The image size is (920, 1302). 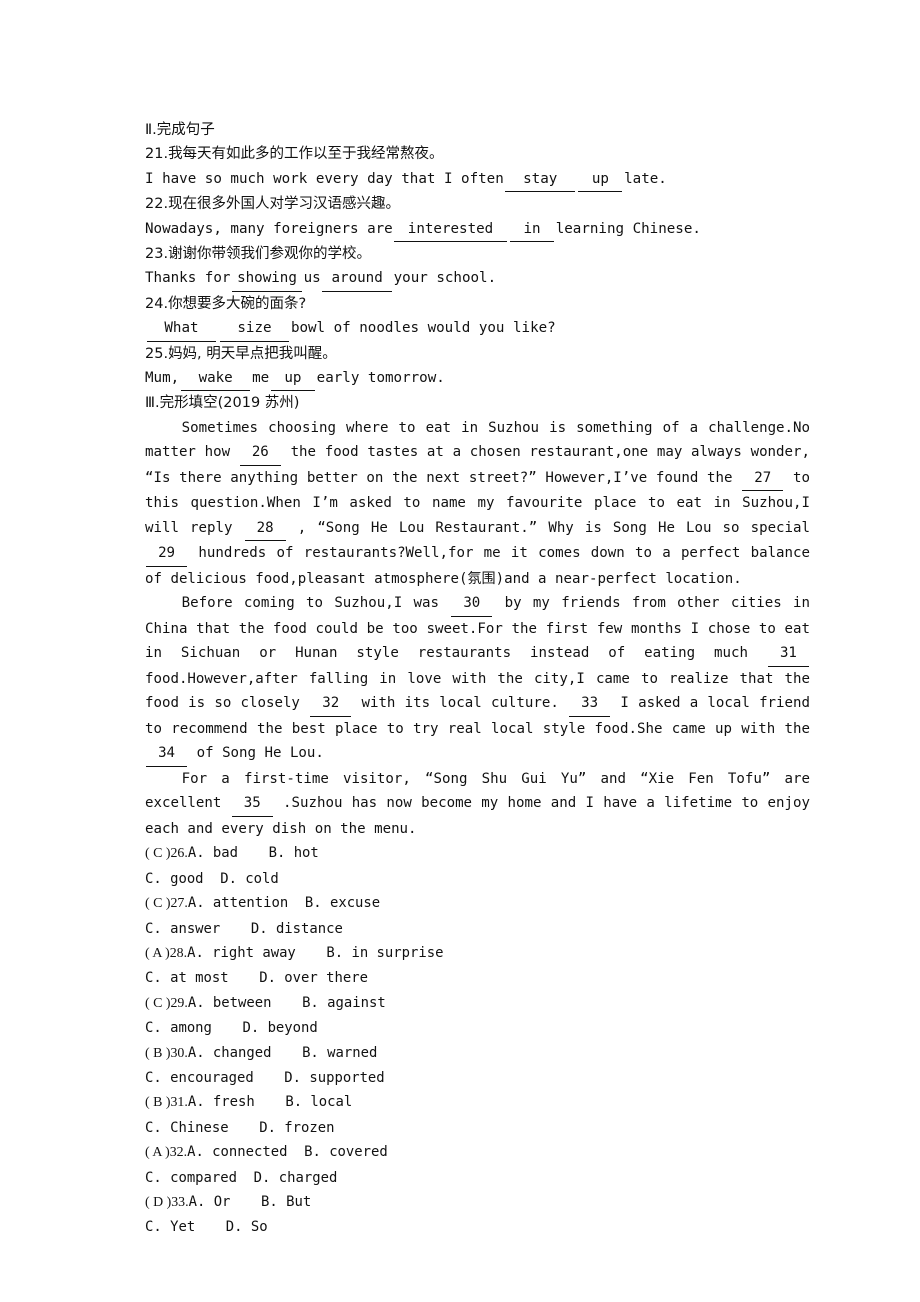 What do you see at coordinates (170, 1227) in the screenshot?
I see `option-c: C. Yet` at bounding box center [170, 1227].